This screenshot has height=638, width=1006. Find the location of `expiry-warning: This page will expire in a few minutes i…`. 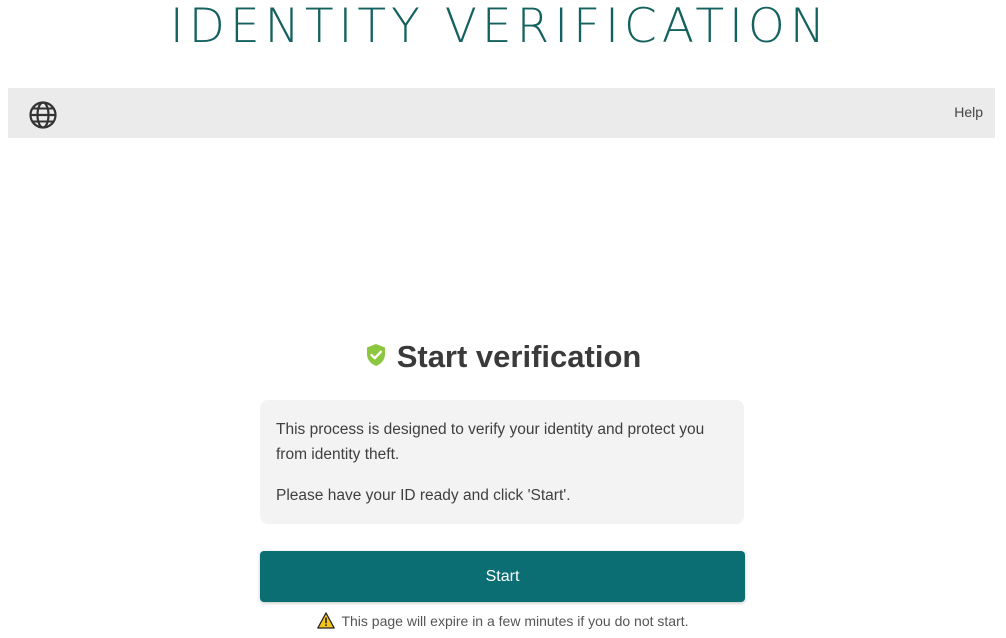

expiry-warning: This page will expire in a few minutes i… is located at coordinates (503, 620).